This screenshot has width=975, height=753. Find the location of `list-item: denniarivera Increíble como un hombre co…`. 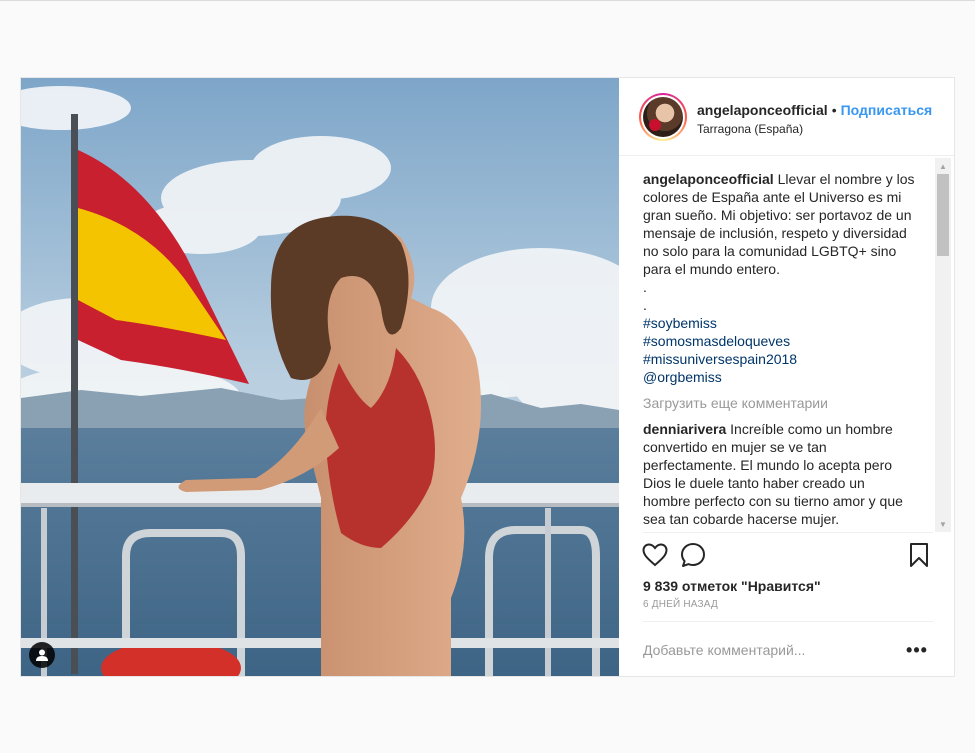

list-item: denniarivera Increíble como un hombre co… is located at coordinates (788, 474).